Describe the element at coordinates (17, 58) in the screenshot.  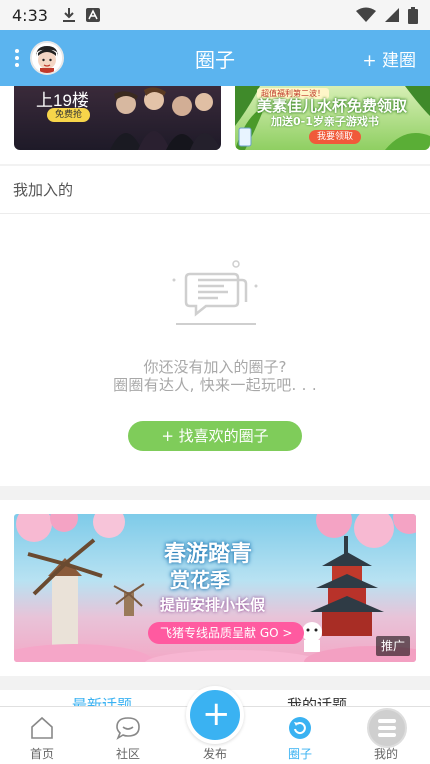
I see `more-menu-icon` at that location.